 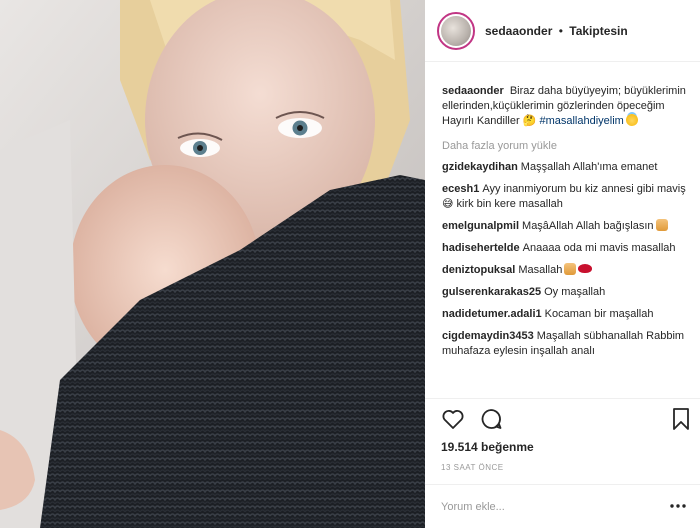 I want to click on bookmark-icon, so click(x=681, y=419).